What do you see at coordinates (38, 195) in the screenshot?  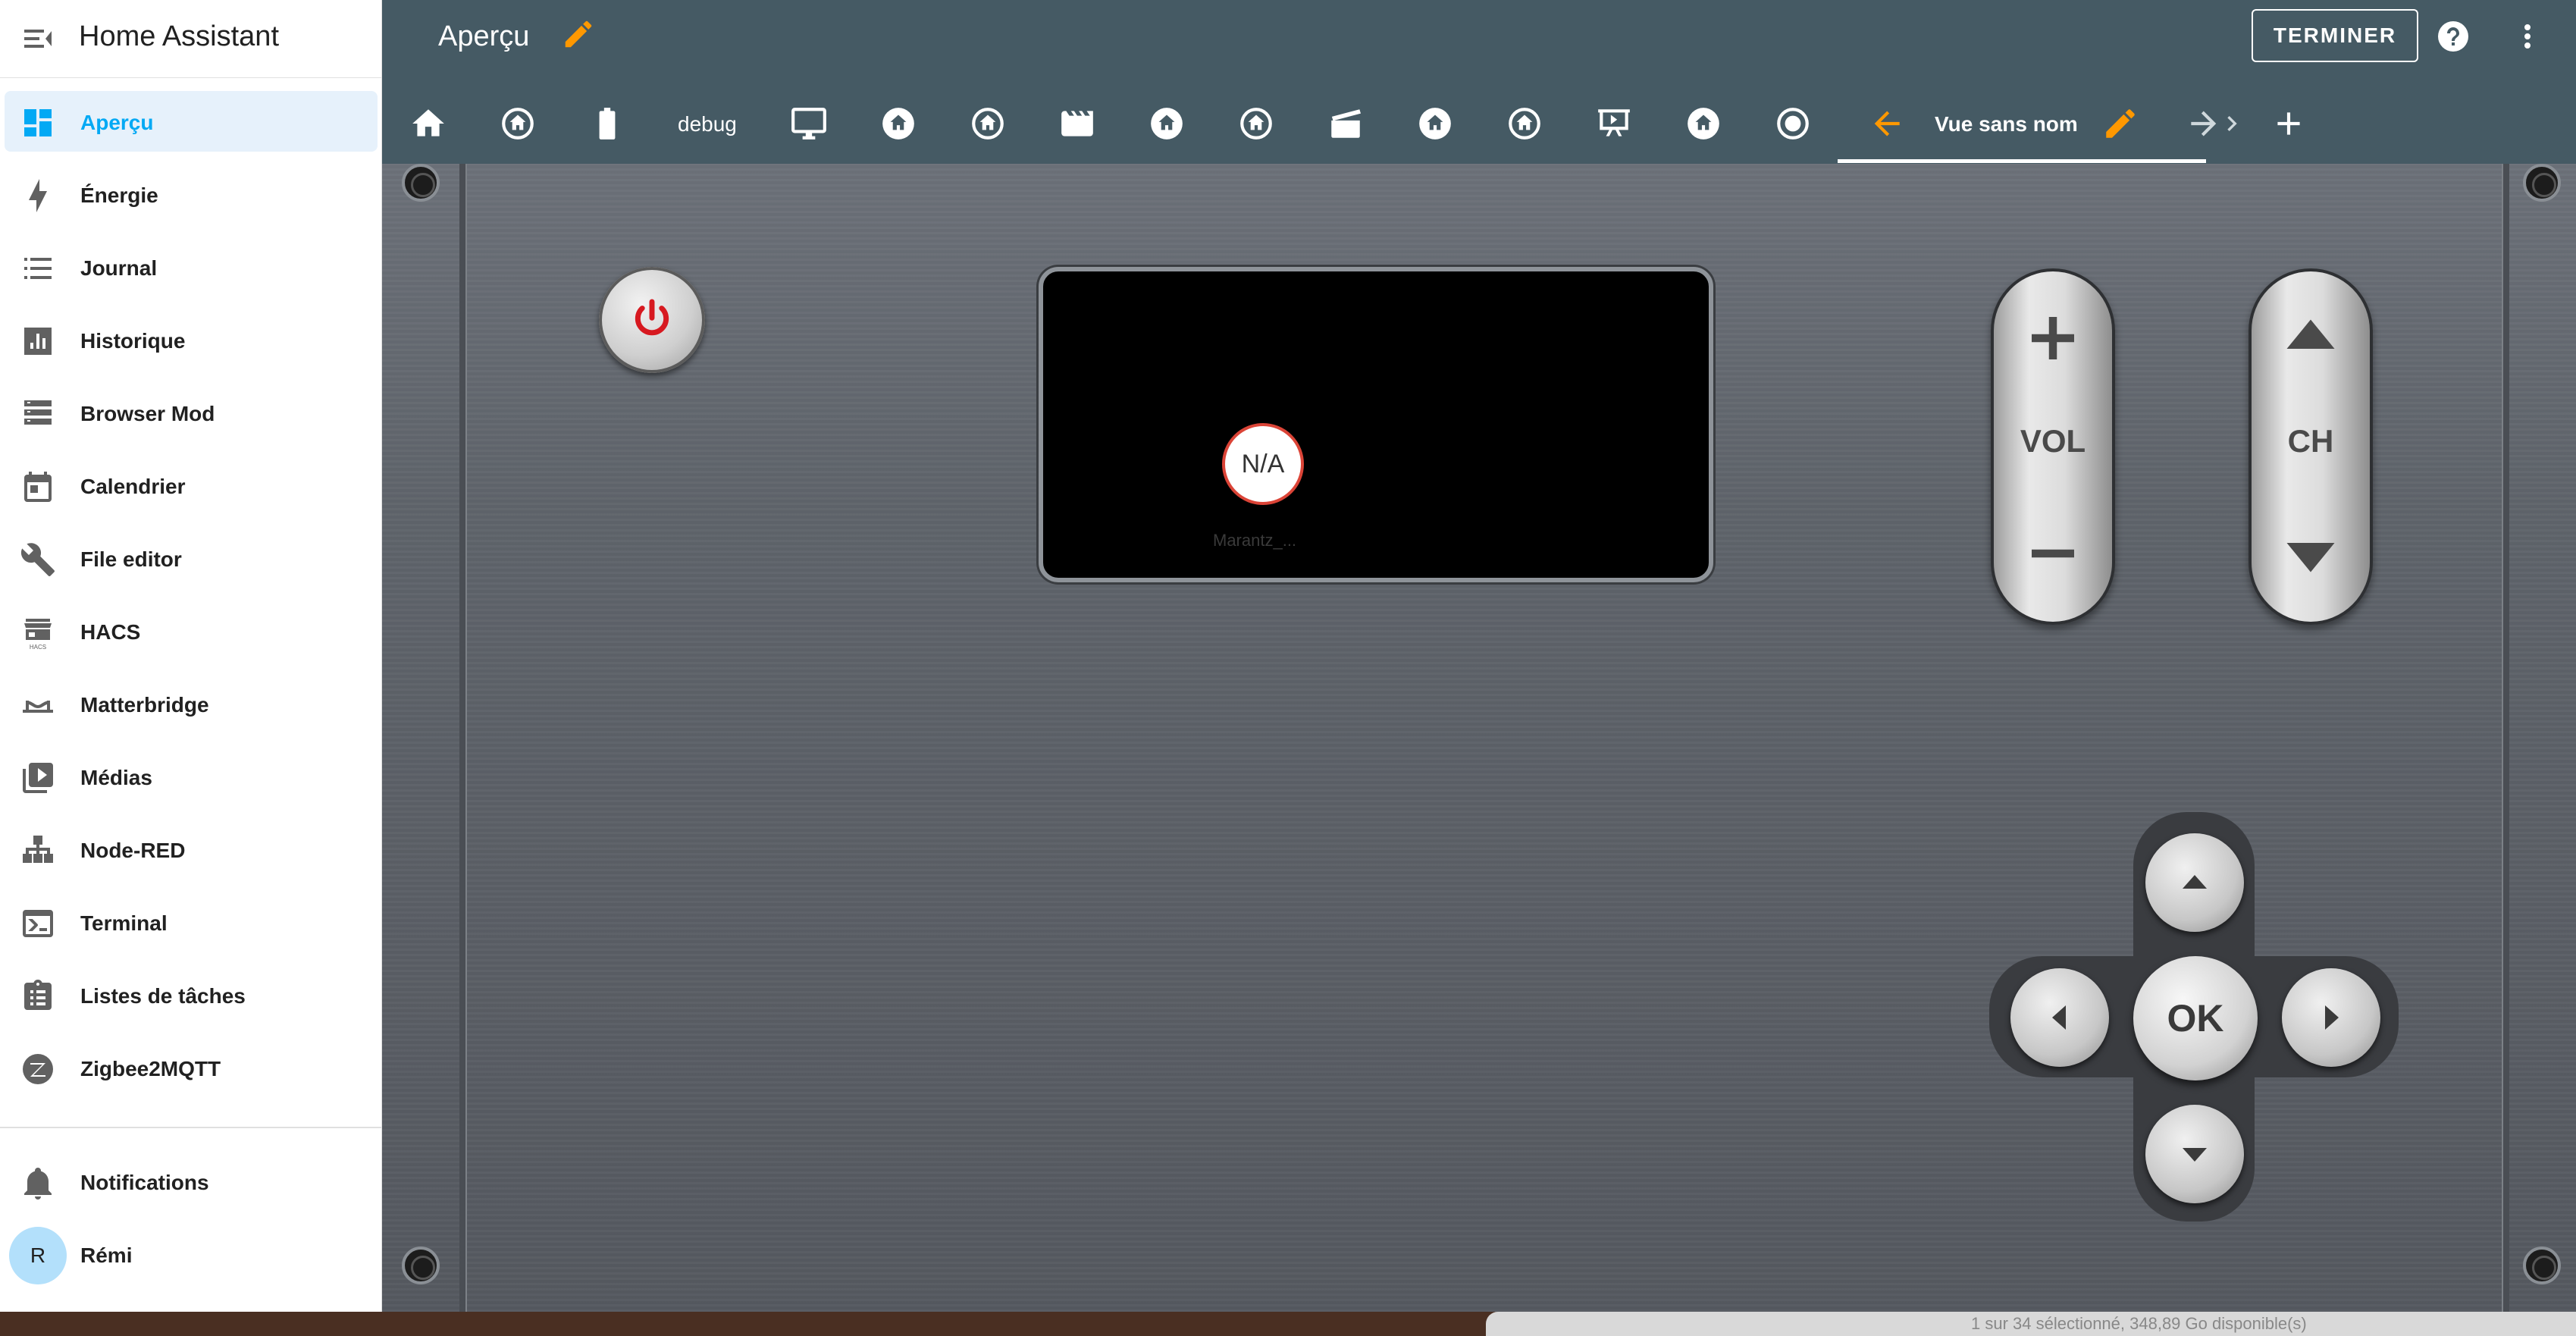 I see `lightning-icon` at bounding box center [38, 195].